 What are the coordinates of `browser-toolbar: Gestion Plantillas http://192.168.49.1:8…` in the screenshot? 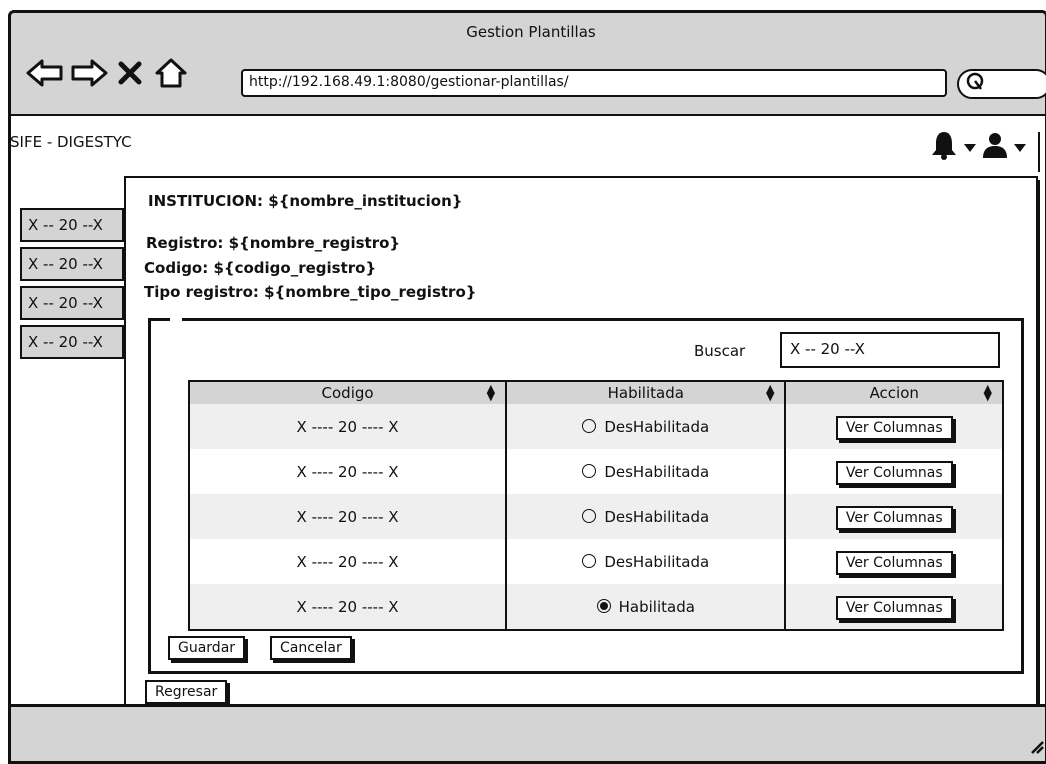 It's located at (527, 63).